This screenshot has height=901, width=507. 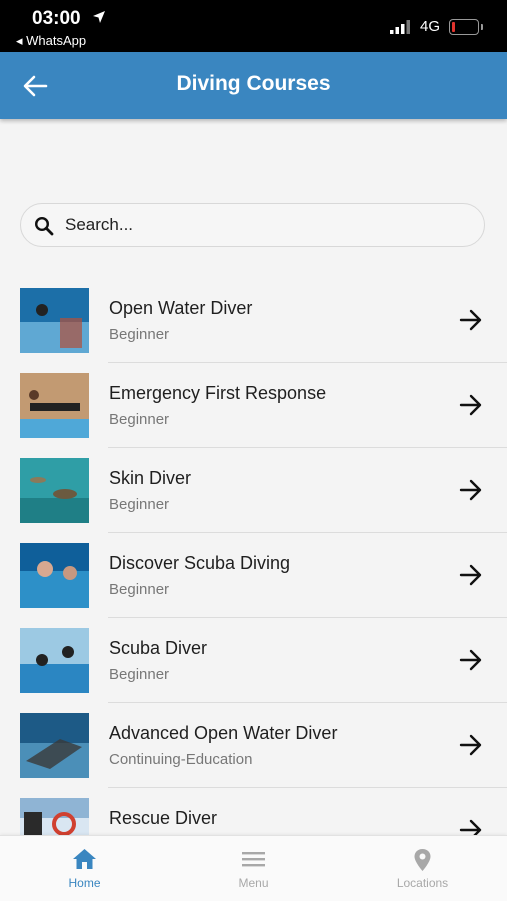 What do you see at coordinates (181, 308) in the screenshot?
I see `course-name: Open Water Diver` at bounding box center [181, 308].